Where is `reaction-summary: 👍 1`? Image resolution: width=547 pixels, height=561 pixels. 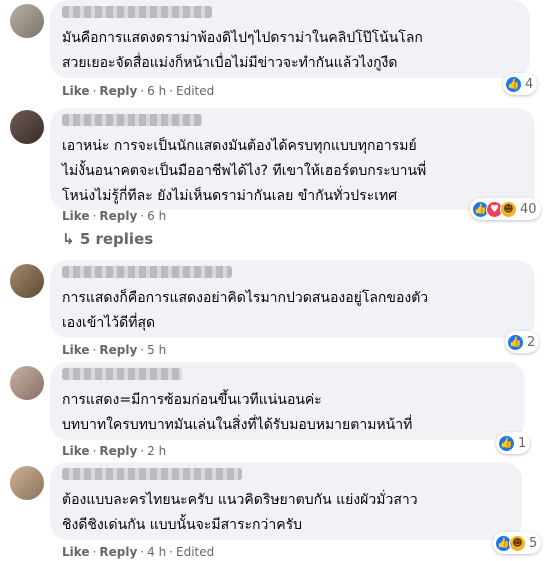
reaction-summary: 👍 1 is located at coordinates (513, 443).